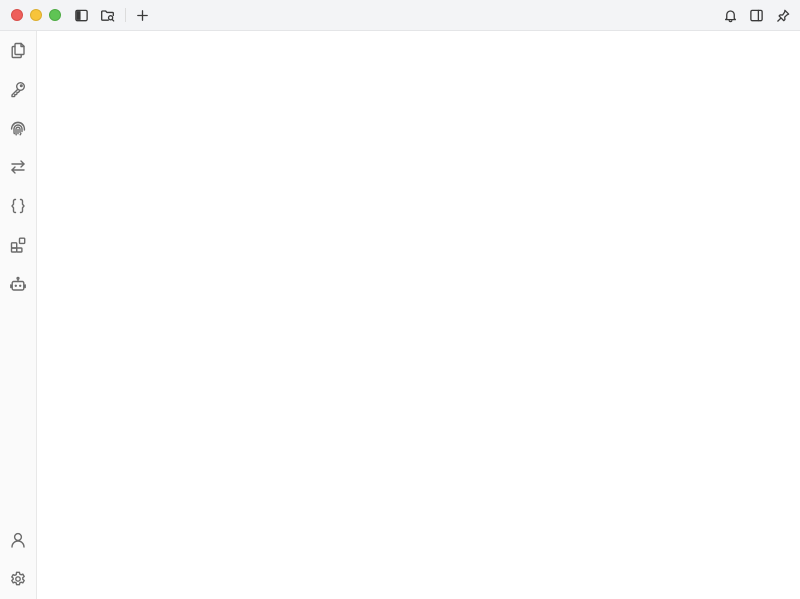 This screenshot has width=800, height=599. What do you see at coordinates (81, 15) in the screenshot?
I see `sidebar-toggle-icon` at bounding box center [81, 15].